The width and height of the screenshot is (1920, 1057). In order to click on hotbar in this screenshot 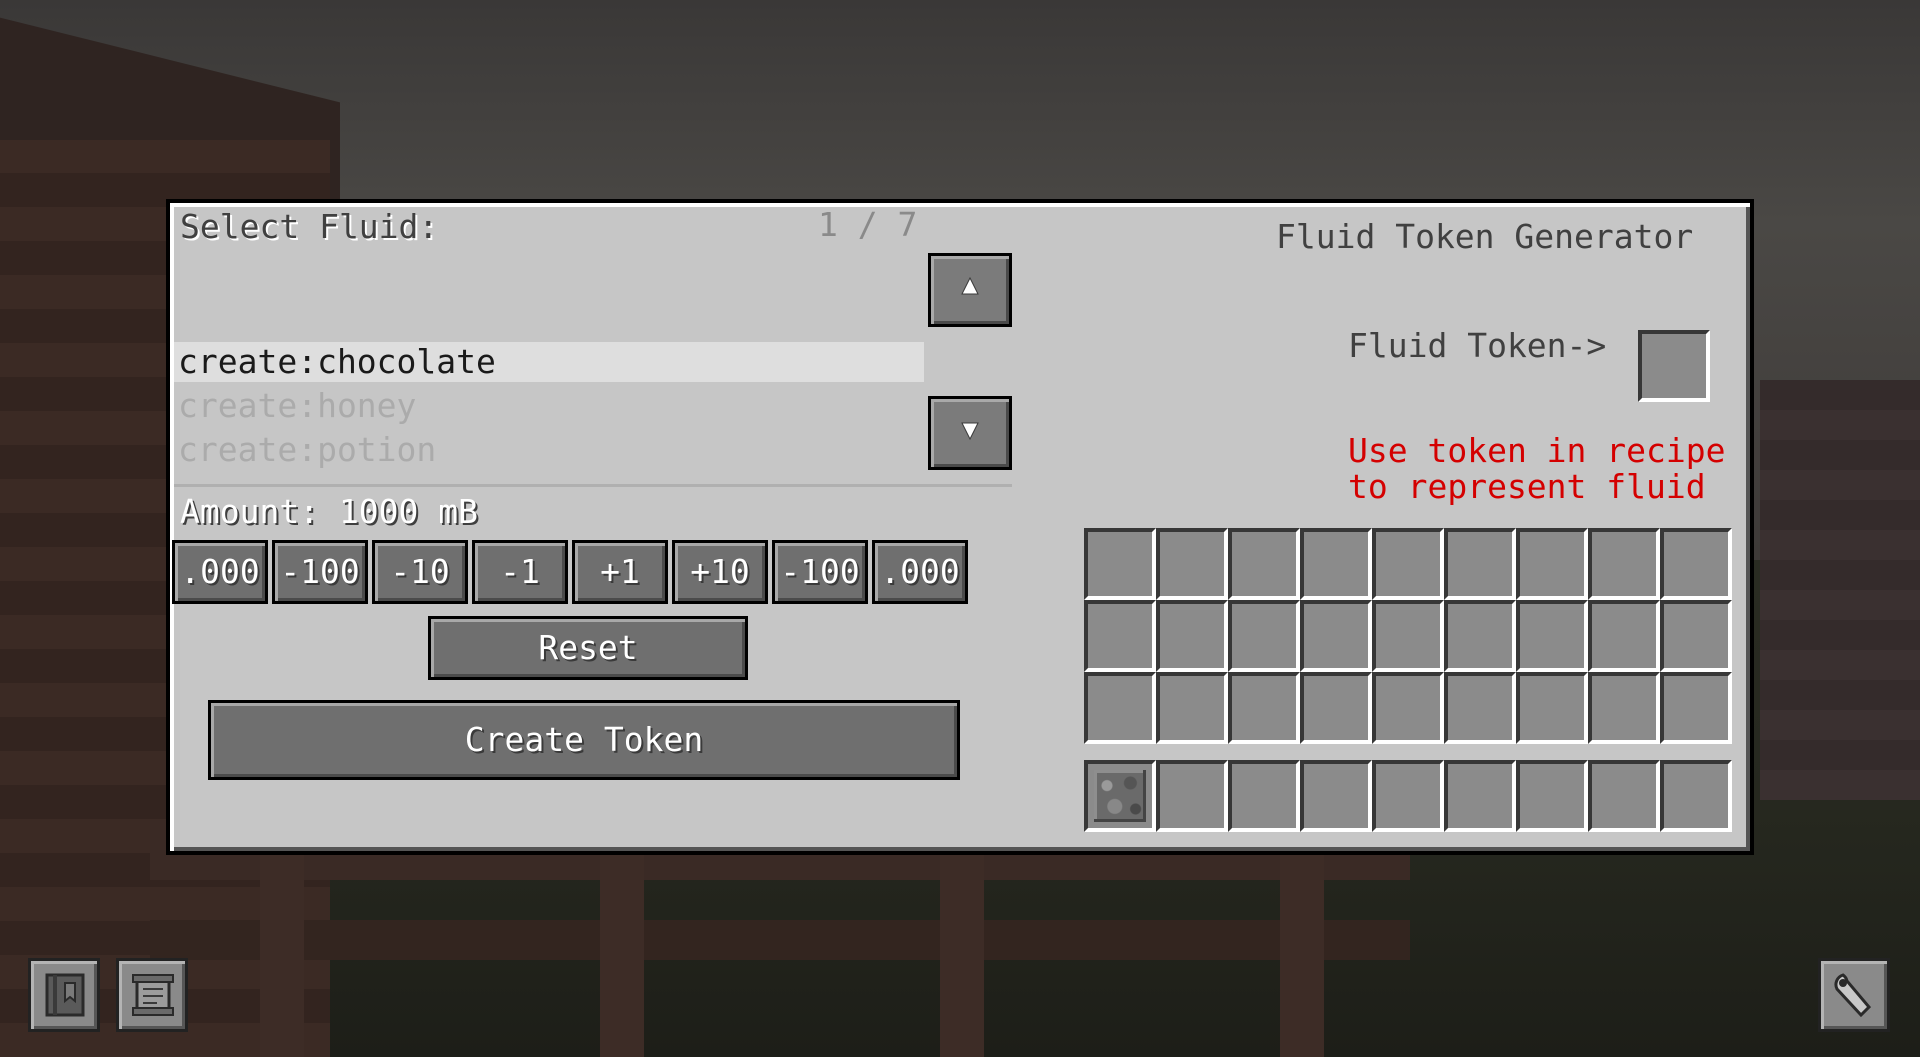, I will do `click(1408, 796)`.